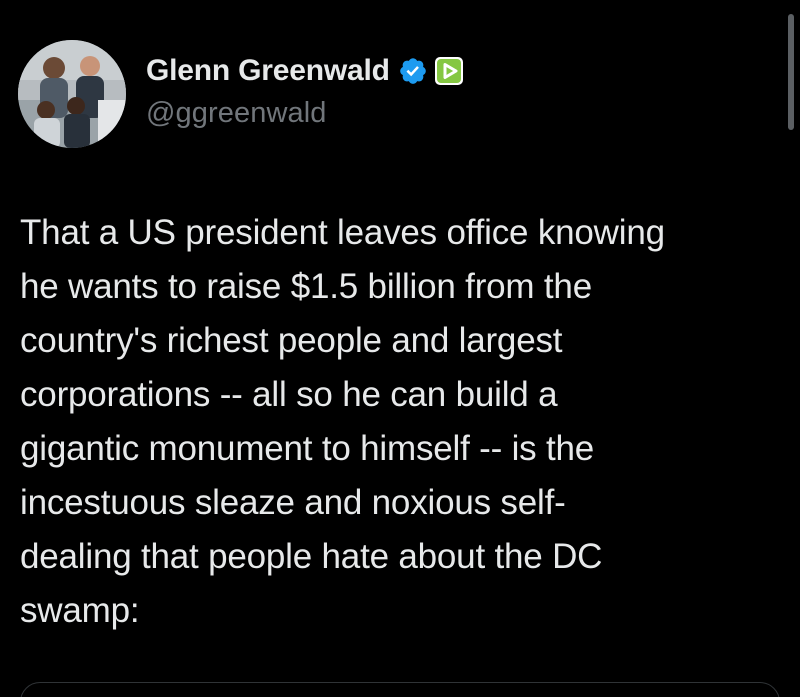 This screenshot has height=697, width=800. Describe the element at coordinates (449, 71) in the screenshot. I see `rumble-play-icon` at that location.